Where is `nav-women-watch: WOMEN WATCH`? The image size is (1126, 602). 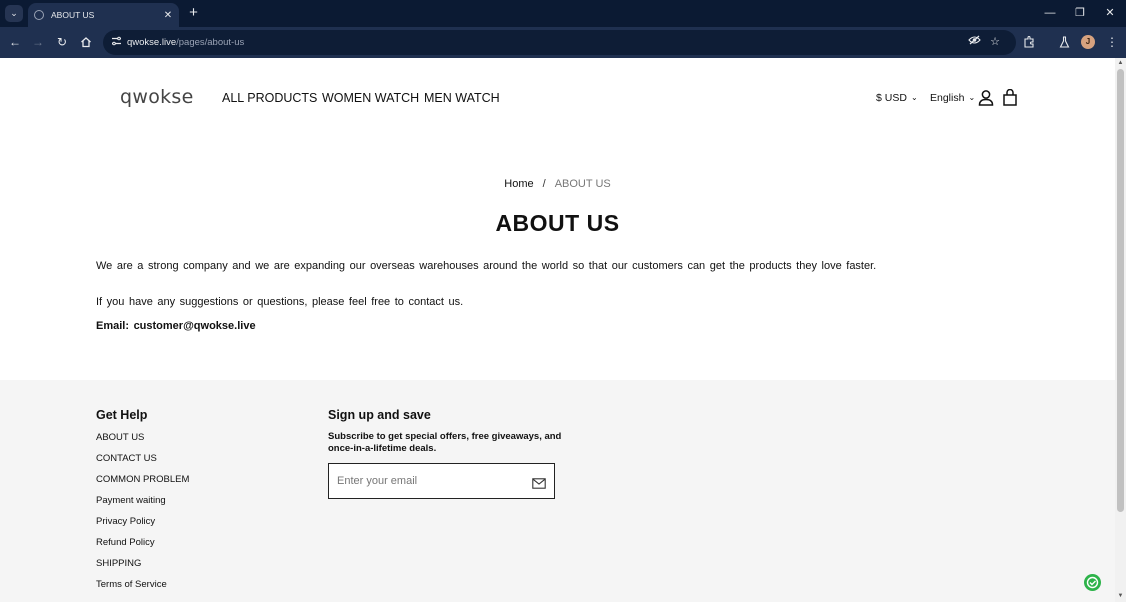 nav-women-watch: WOMEN WATCH is located at coordinates (370, 98).